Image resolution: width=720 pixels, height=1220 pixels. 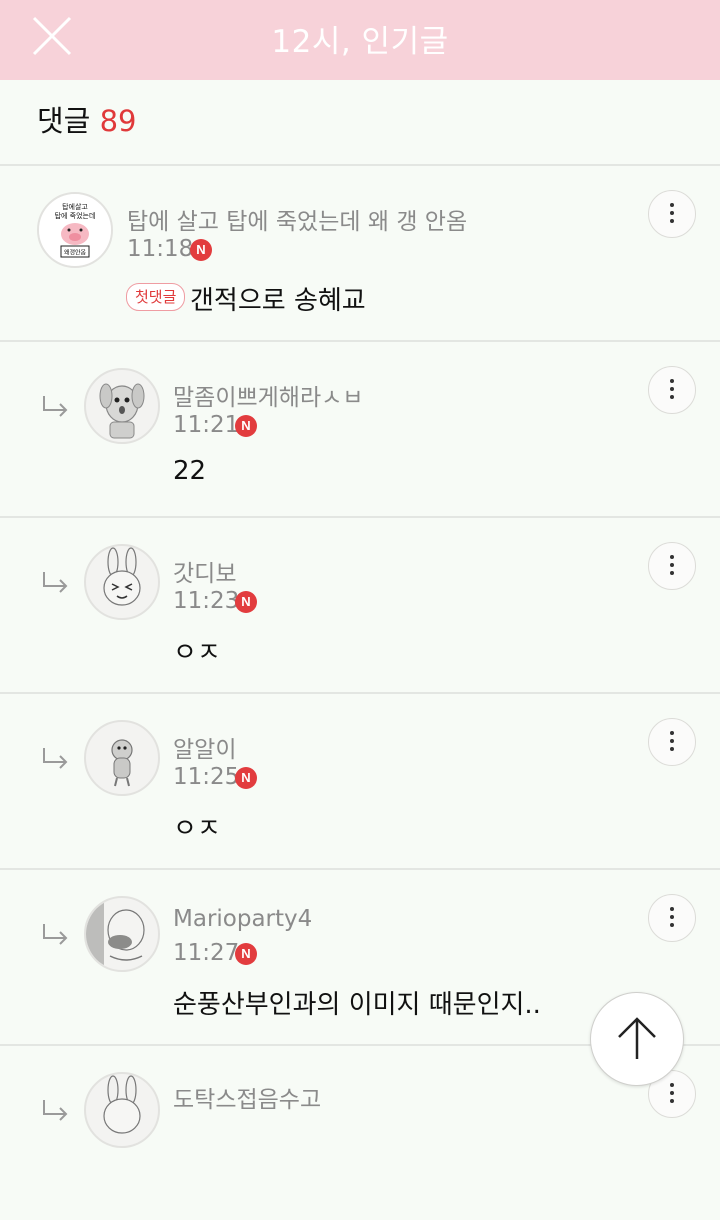 I want to click on comment-time: 11:23, so click(x=206, y=601).